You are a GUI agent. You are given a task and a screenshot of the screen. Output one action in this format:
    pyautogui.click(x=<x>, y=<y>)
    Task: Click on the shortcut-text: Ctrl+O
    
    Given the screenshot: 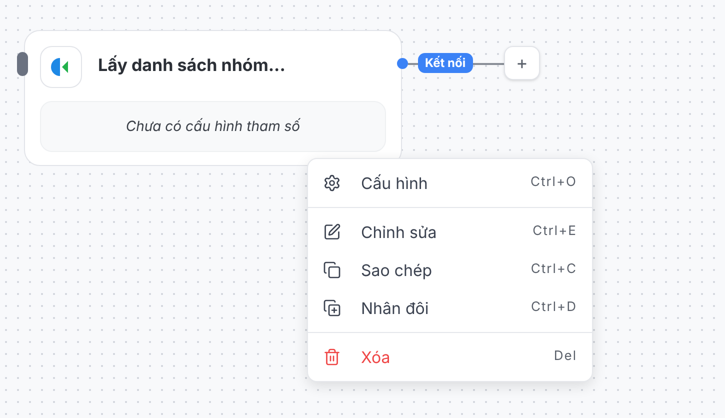 What is the action you would take?
    pyautogui.click(x=553, y=182)
    